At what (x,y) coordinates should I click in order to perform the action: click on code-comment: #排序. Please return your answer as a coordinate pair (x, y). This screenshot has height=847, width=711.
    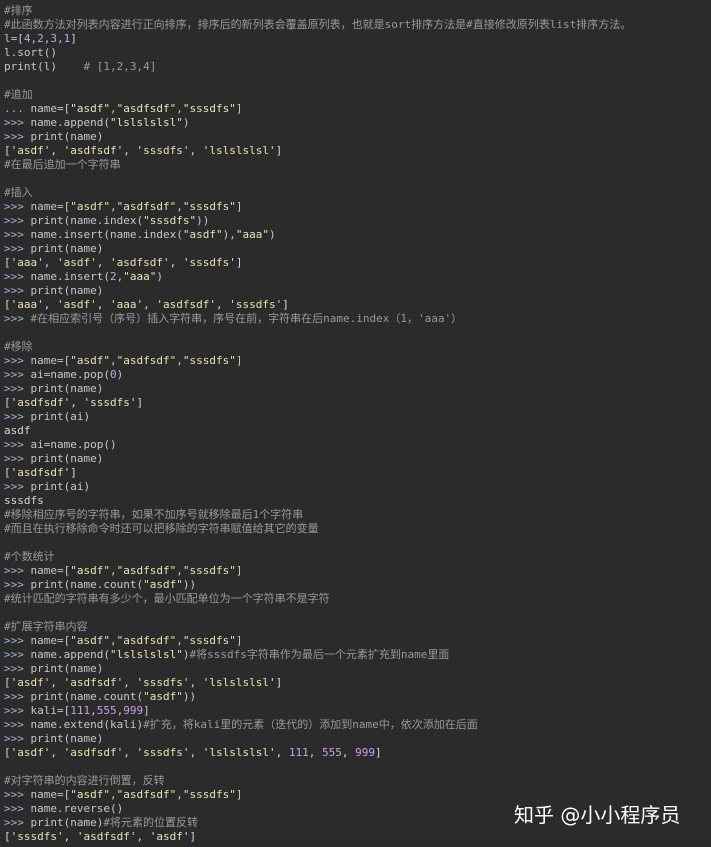
    Looking at the image, I should click on (18, 10).